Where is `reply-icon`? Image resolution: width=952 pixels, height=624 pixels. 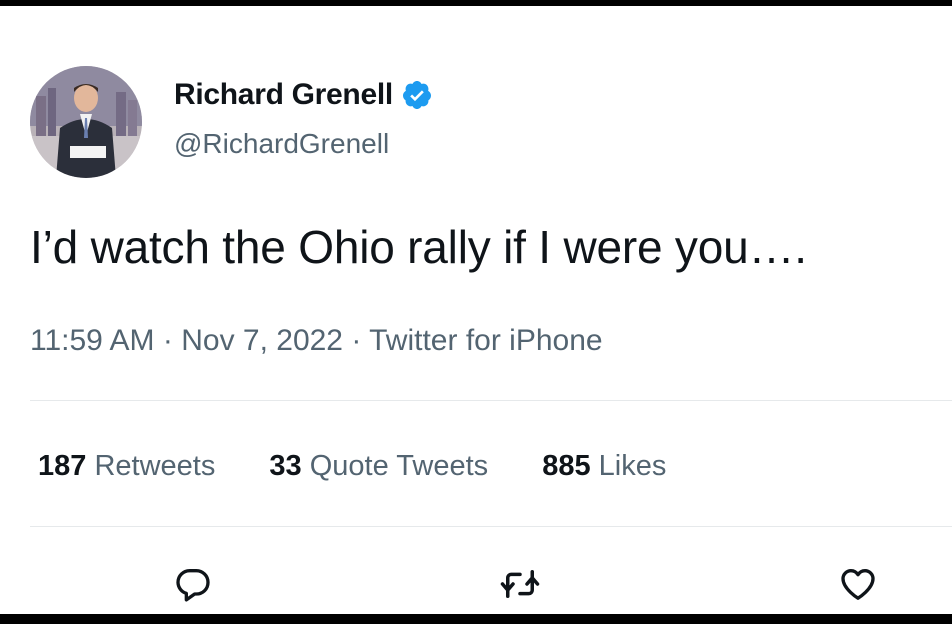 reply-icon is located at coordinates (193, 586).